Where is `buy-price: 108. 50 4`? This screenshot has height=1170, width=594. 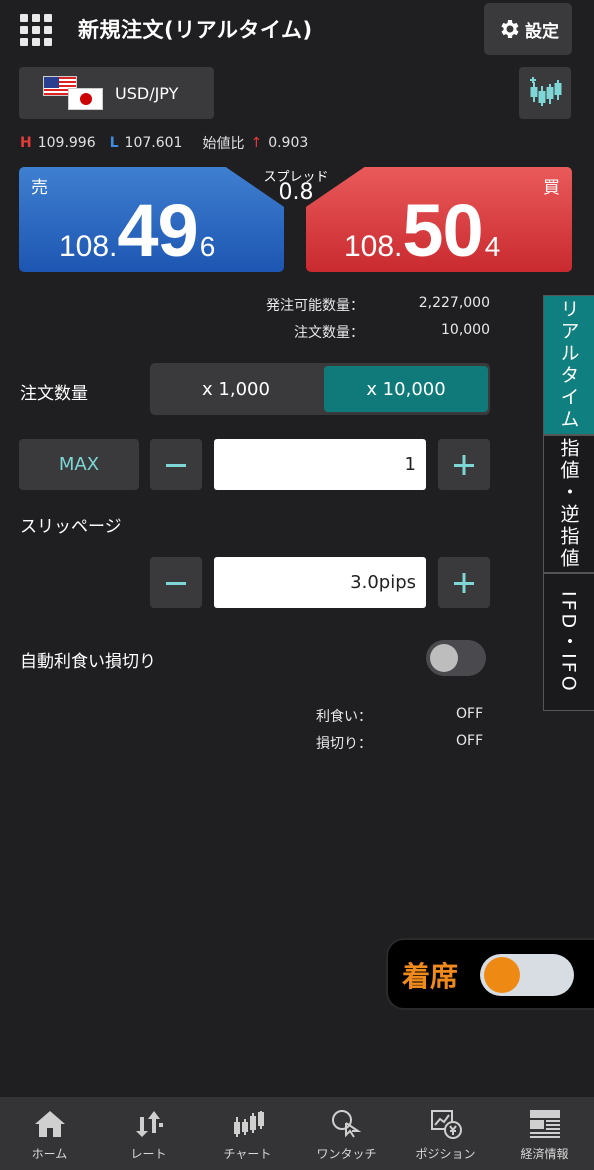
buy-price: 108. 50 4 is located at coordinates (422, 231).